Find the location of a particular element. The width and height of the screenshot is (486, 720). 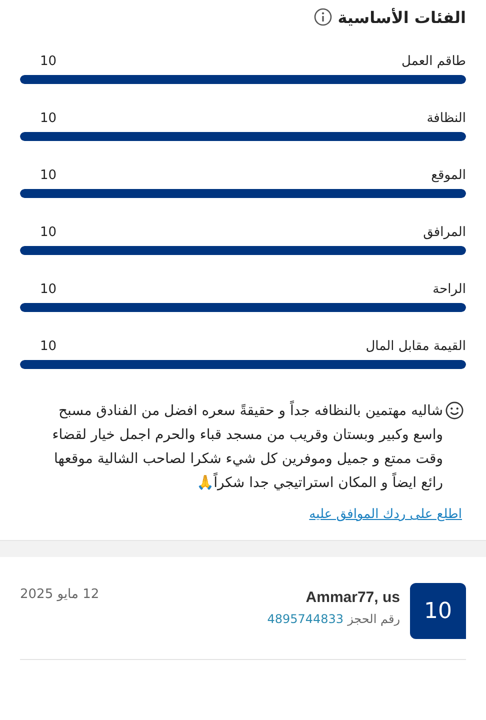

review-score: 10 is located at coordinates (438, 611).